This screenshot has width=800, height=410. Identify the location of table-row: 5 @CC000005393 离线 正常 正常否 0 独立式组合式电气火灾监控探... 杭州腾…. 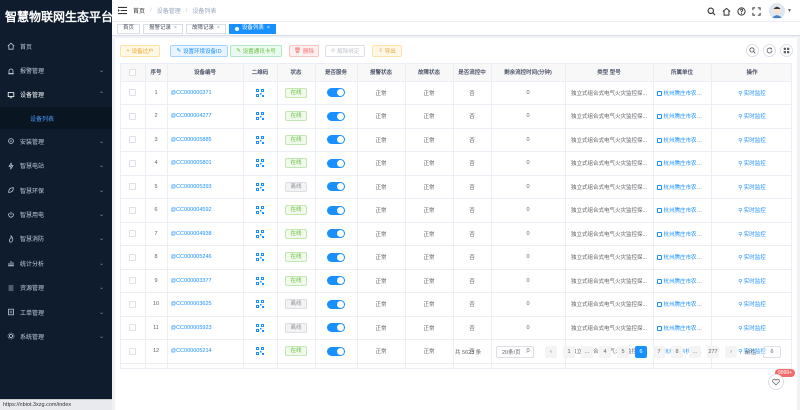
(456, 187).